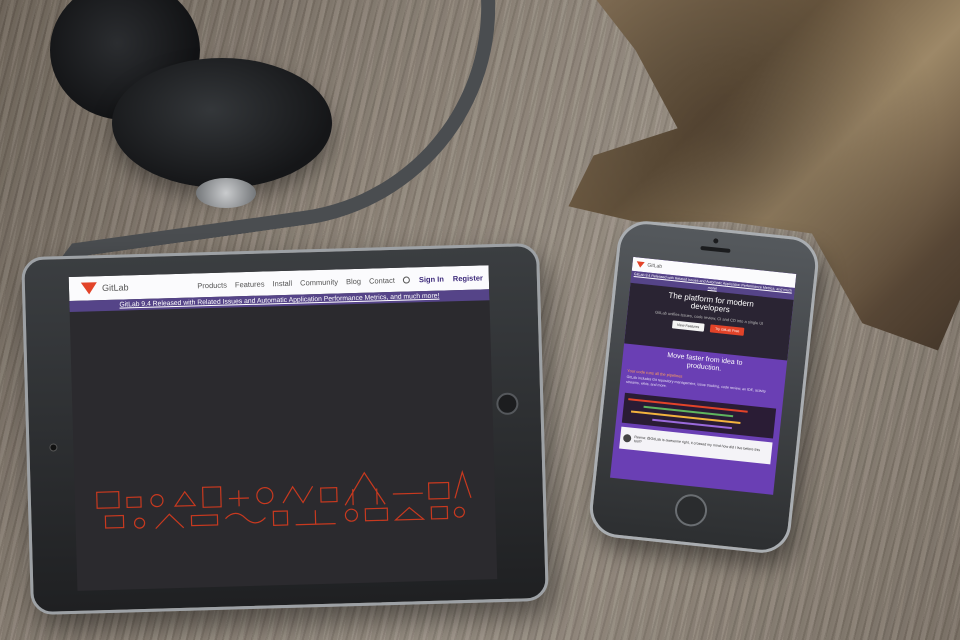 The image size is (960, 640). Describe the element at coordinates (250, 284) in the screenshot. I see `nav-features: Features` at that location.